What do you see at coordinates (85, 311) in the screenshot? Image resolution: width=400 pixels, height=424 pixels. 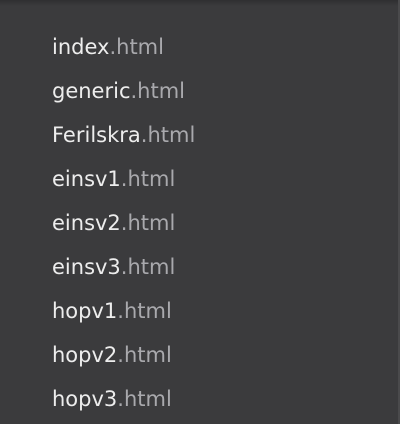 I see `file-name: hopv1` at bounding box center [85, 311].